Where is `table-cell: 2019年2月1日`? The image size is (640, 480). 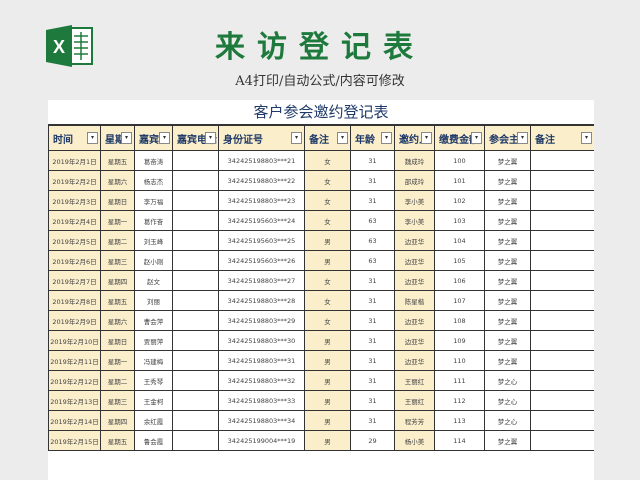 table-cell: 2019年2月1日 is located at coordinates (74, 160).